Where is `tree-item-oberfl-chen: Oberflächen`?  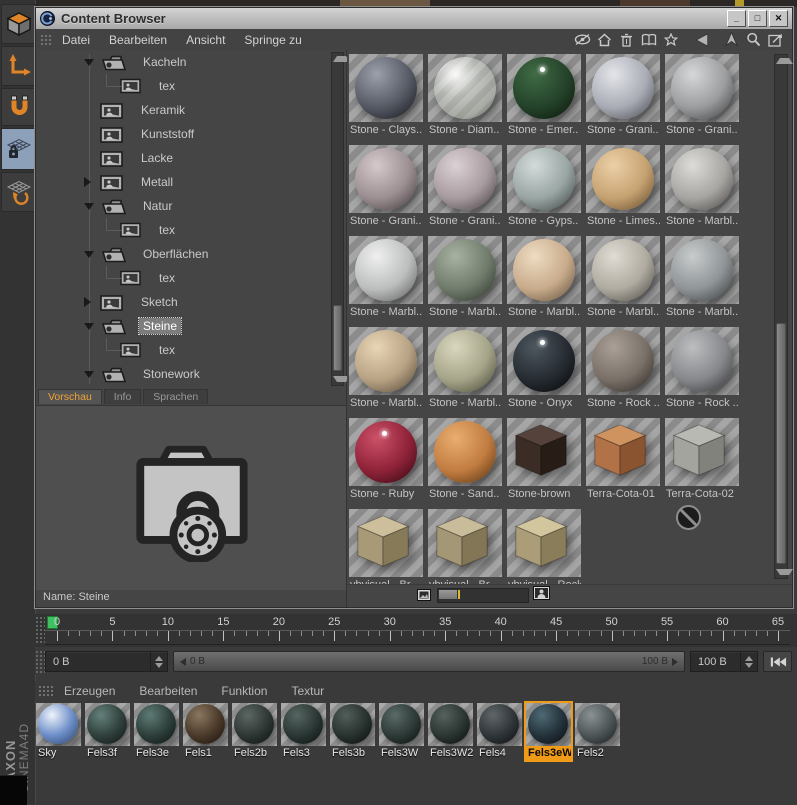
tree-item-oberfl-chen: Oberflächen is located at coordinates (191, 254).